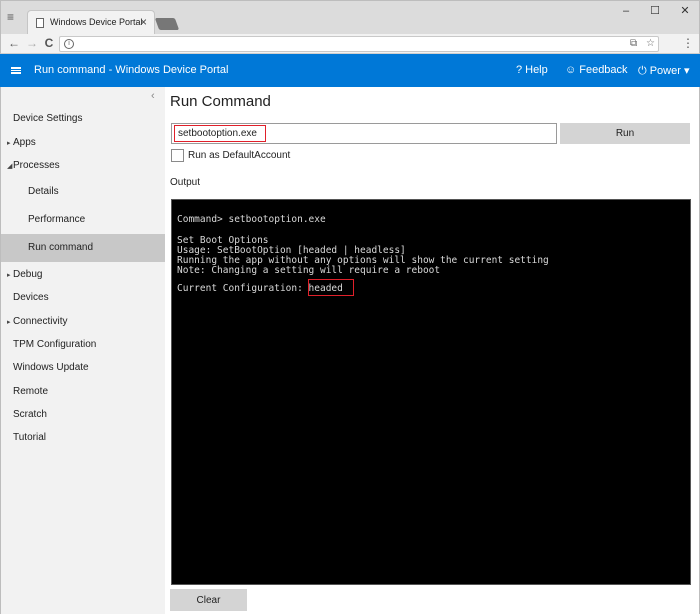  Describe the element at coordinates (32, 43) in the screenshot. I see `forward-icon: →` at that location.